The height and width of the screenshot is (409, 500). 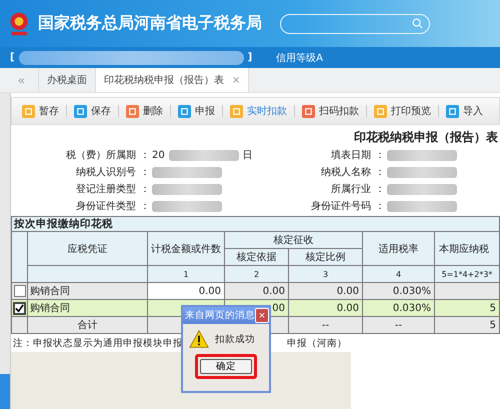 I want to click on table-cell: 合计, so click(x=88, y=325).